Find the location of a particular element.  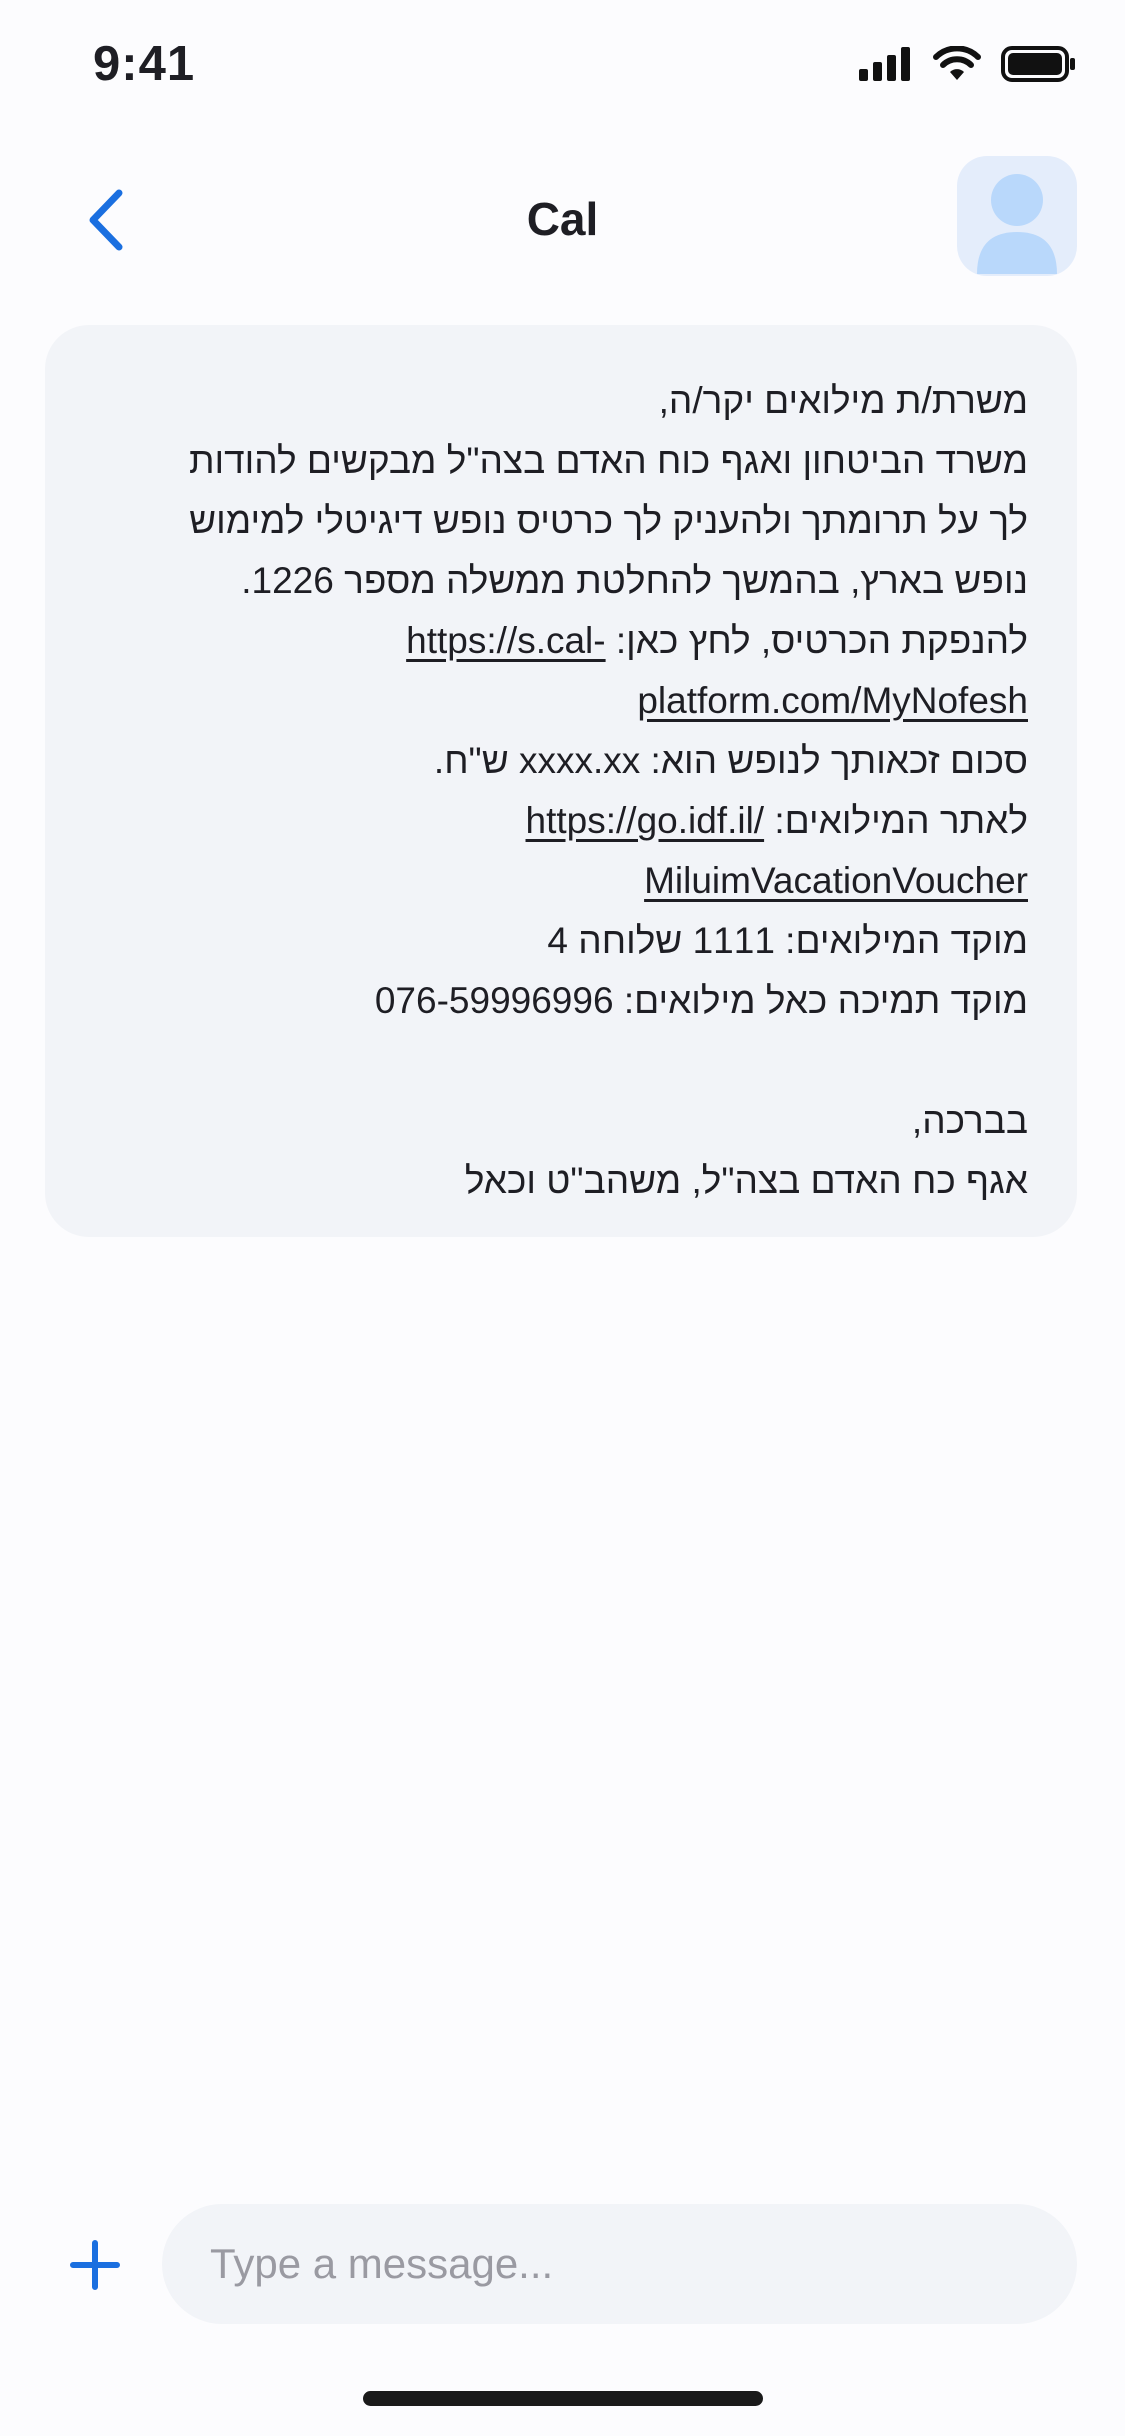

message-link: https://s.cal- is located at coordinates (505, 640).